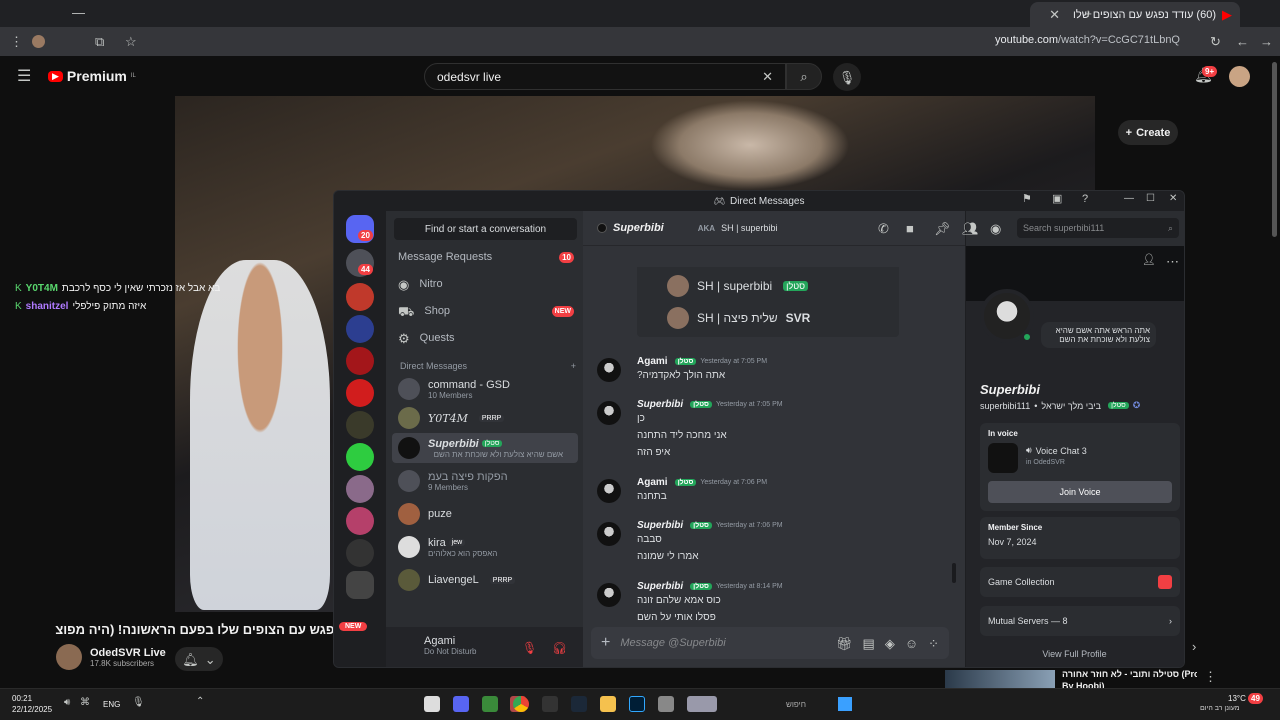 This screenshot has height=720, width=1280. Describe the element at coordinates (605, 76) in the screenshot. I see `search-input: odedsvr live ✕` at that location.